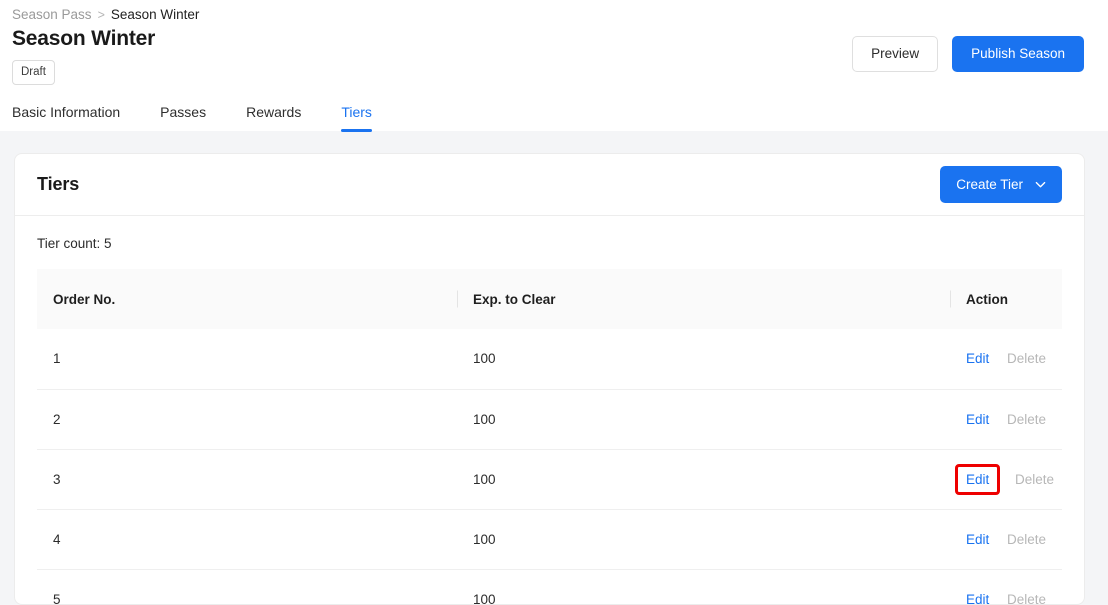 This screenshot has width=1108, height=605. I want to click on title-block: Season Winter Draft, so click(83, 54).